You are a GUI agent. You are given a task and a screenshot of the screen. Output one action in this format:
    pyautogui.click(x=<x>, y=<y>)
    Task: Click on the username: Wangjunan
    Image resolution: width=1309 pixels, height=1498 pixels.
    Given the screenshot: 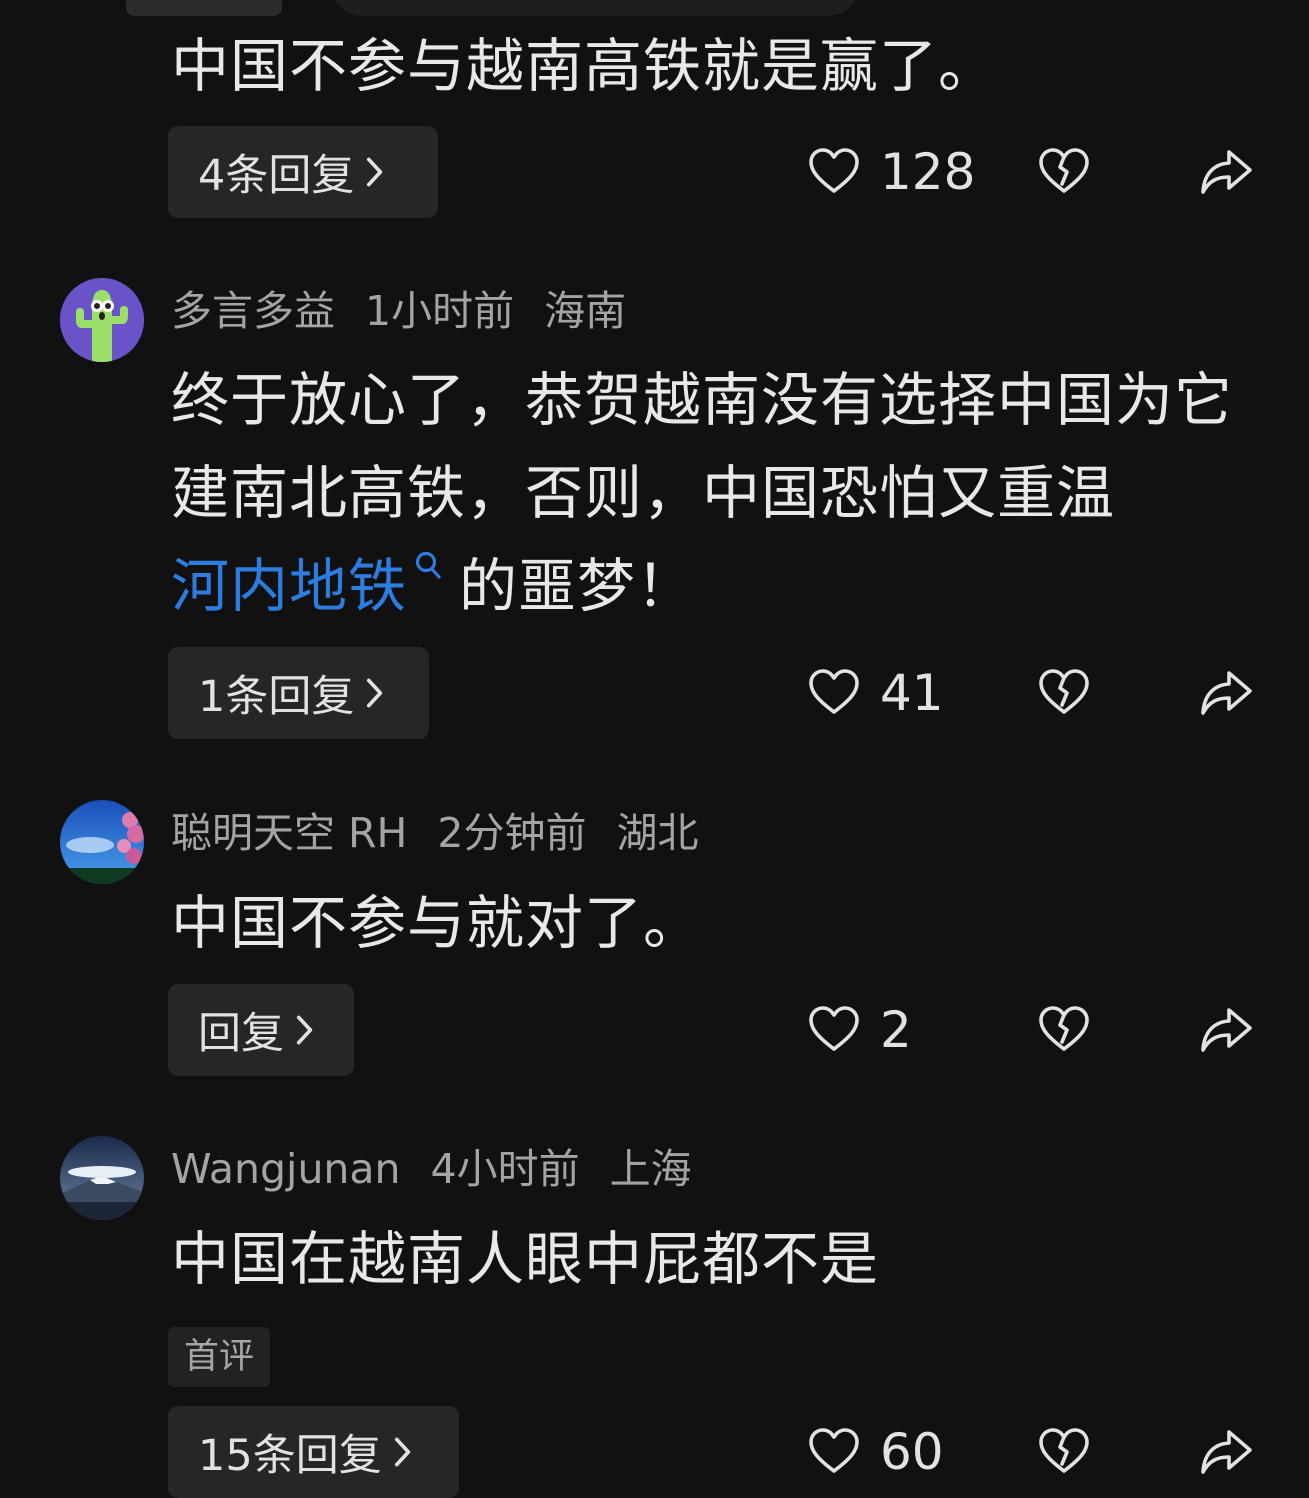 What is the action you would take?
    pyautogui.click(x=286, y=1169)
    